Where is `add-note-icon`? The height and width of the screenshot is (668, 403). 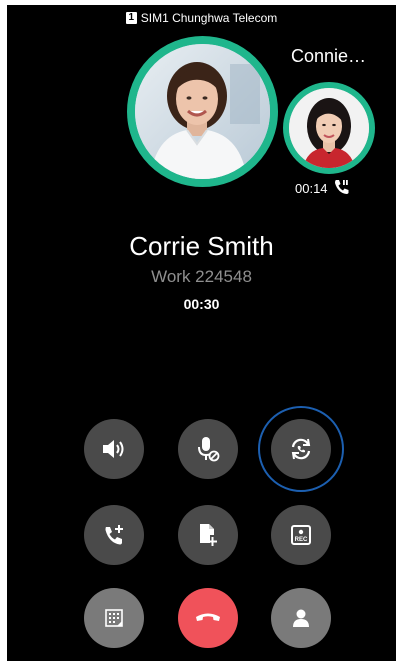
add-note-icon is located at coordinates (208, 535).